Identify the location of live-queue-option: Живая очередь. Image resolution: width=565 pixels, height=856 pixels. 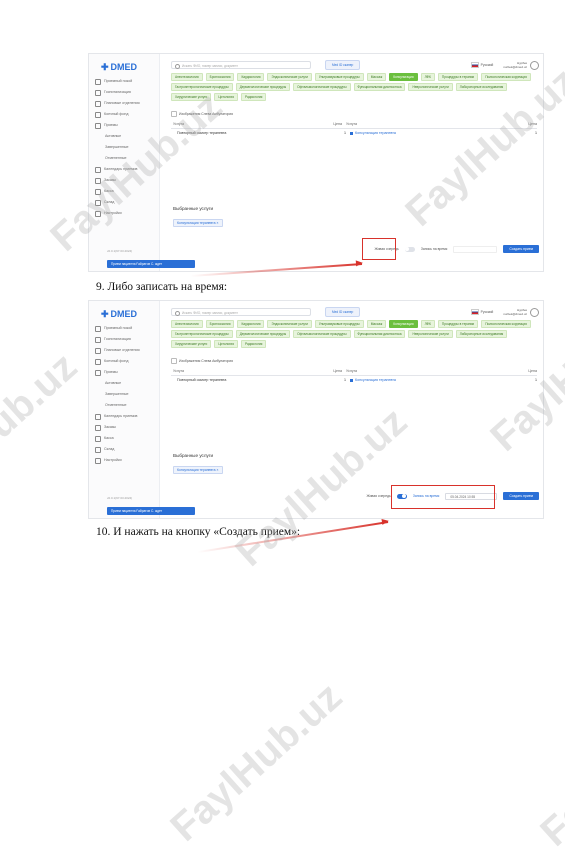
(378, 496).